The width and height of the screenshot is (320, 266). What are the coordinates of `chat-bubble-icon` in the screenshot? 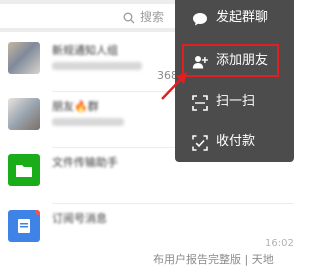 It's located at (200, 19).